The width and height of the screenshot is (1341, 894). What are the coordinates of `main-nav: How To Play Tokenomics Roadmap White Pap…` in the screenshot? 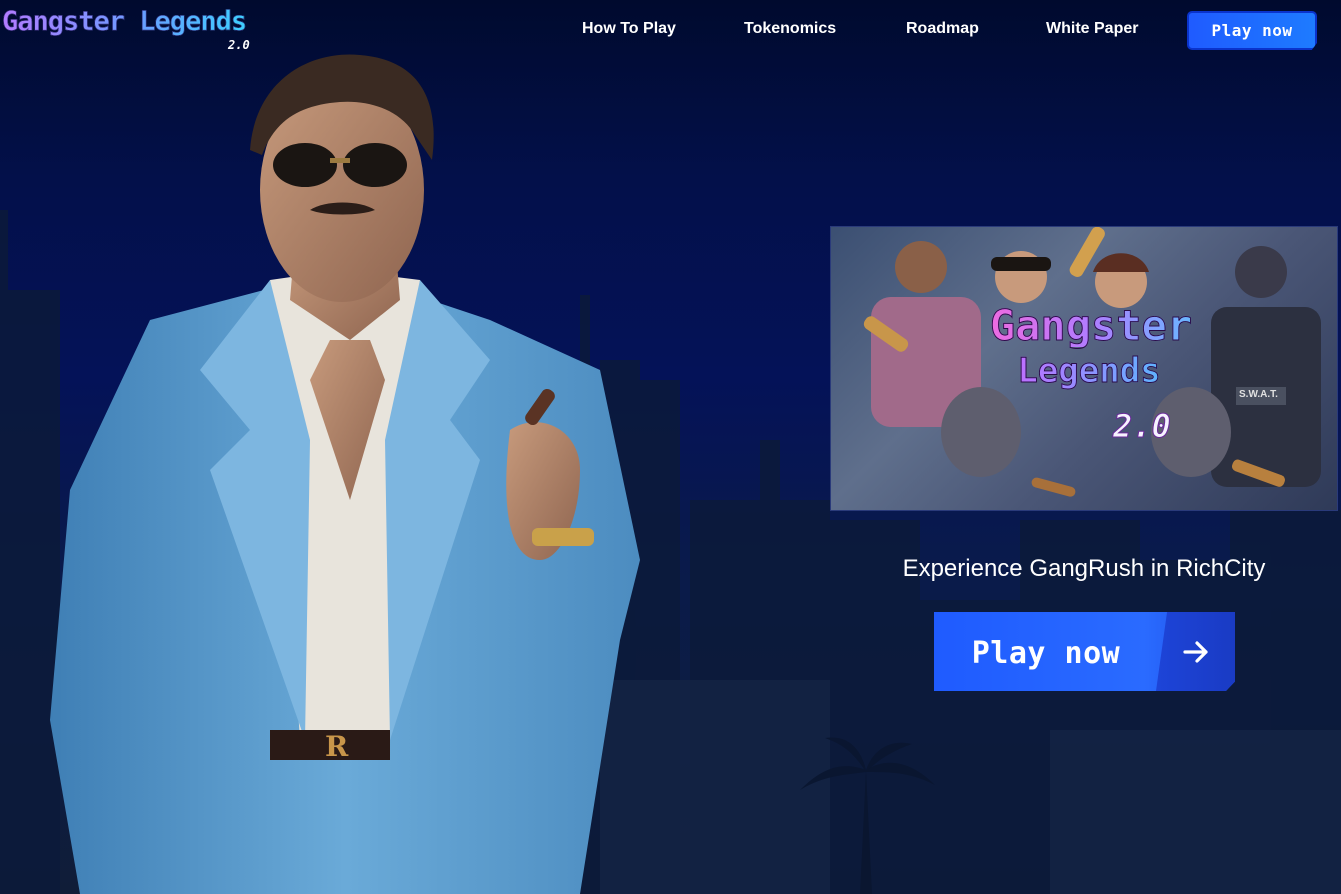 It's located at (670, 31).